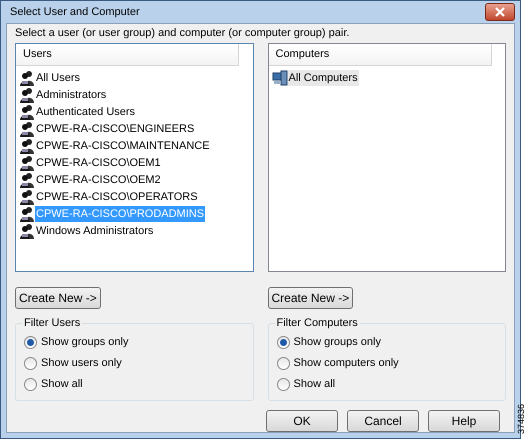  What do you see at coordinates (302, 421) in the screenshot?
I see `push-button: OK` at bounding box center [302, 421].